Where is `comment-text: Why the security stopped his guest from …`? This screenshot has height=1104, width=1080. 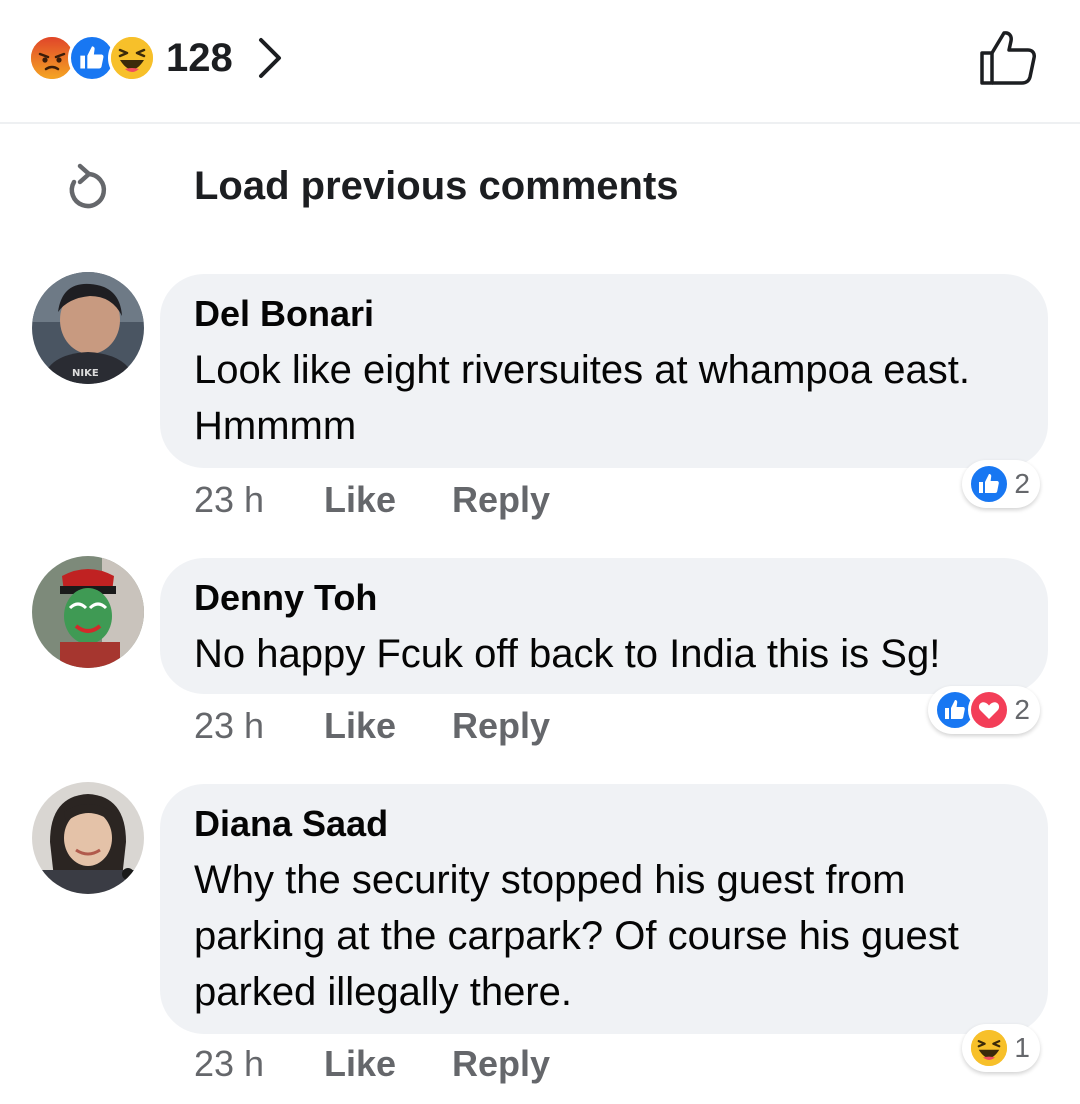 comment-text: Why the security stopped his guest from … is located at coordinates (576, 936).